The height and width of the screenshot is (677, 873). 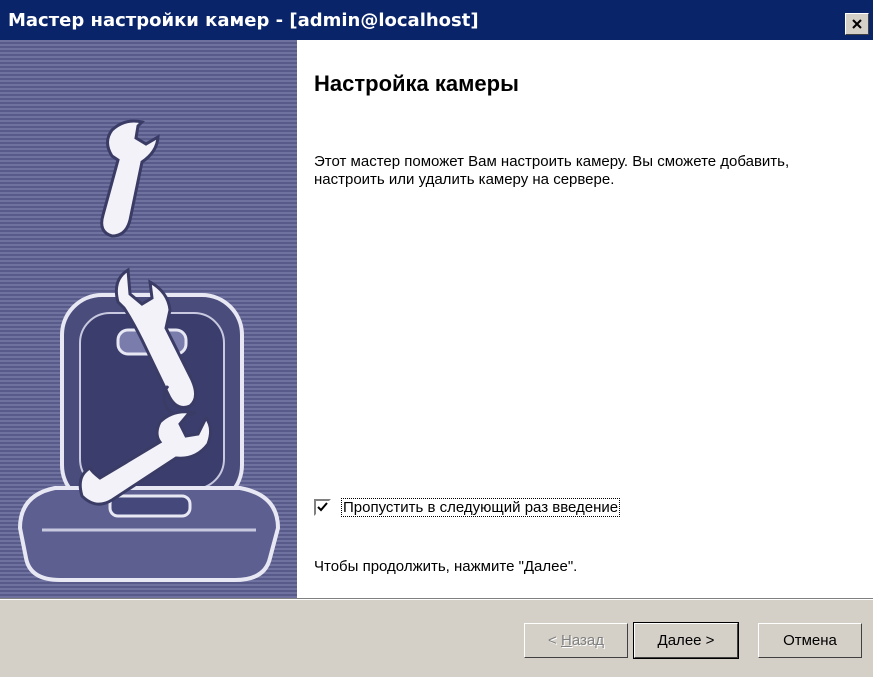 What do you see at coordinates (691, 640) in the screenshot?
I see `next-rest: алее >` at bounding box center [691, 640].